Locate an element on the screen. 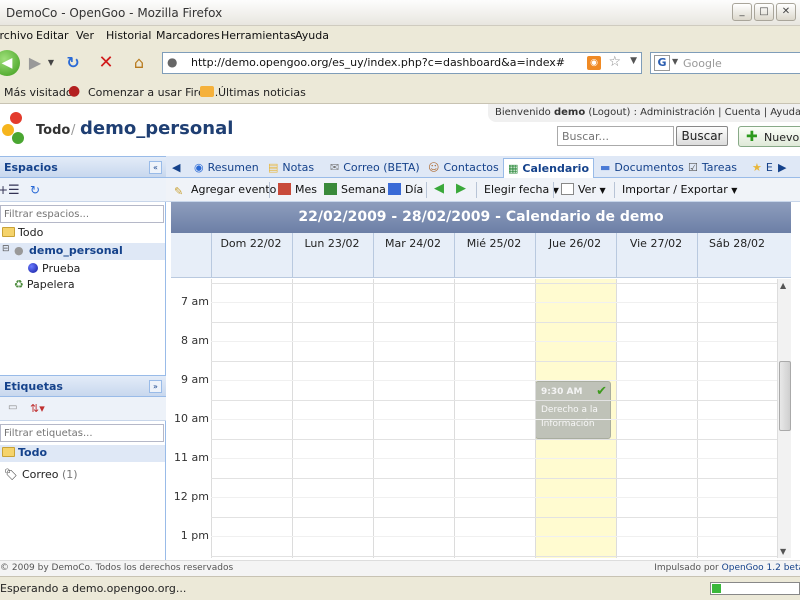 Image resolution: width=800 pixels, height=600 pixels. menu-marcadores: Marcadores is located at coordinates (188, 35).